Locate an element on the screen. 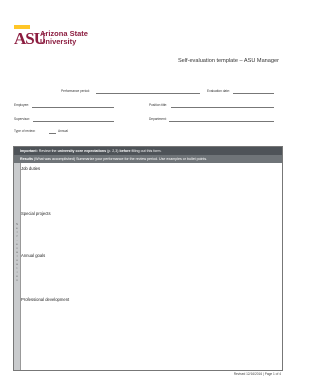 This screenshot has width=320, height=386. results-label-detail: (What was accomplished) is located at coordinates (54, 159).